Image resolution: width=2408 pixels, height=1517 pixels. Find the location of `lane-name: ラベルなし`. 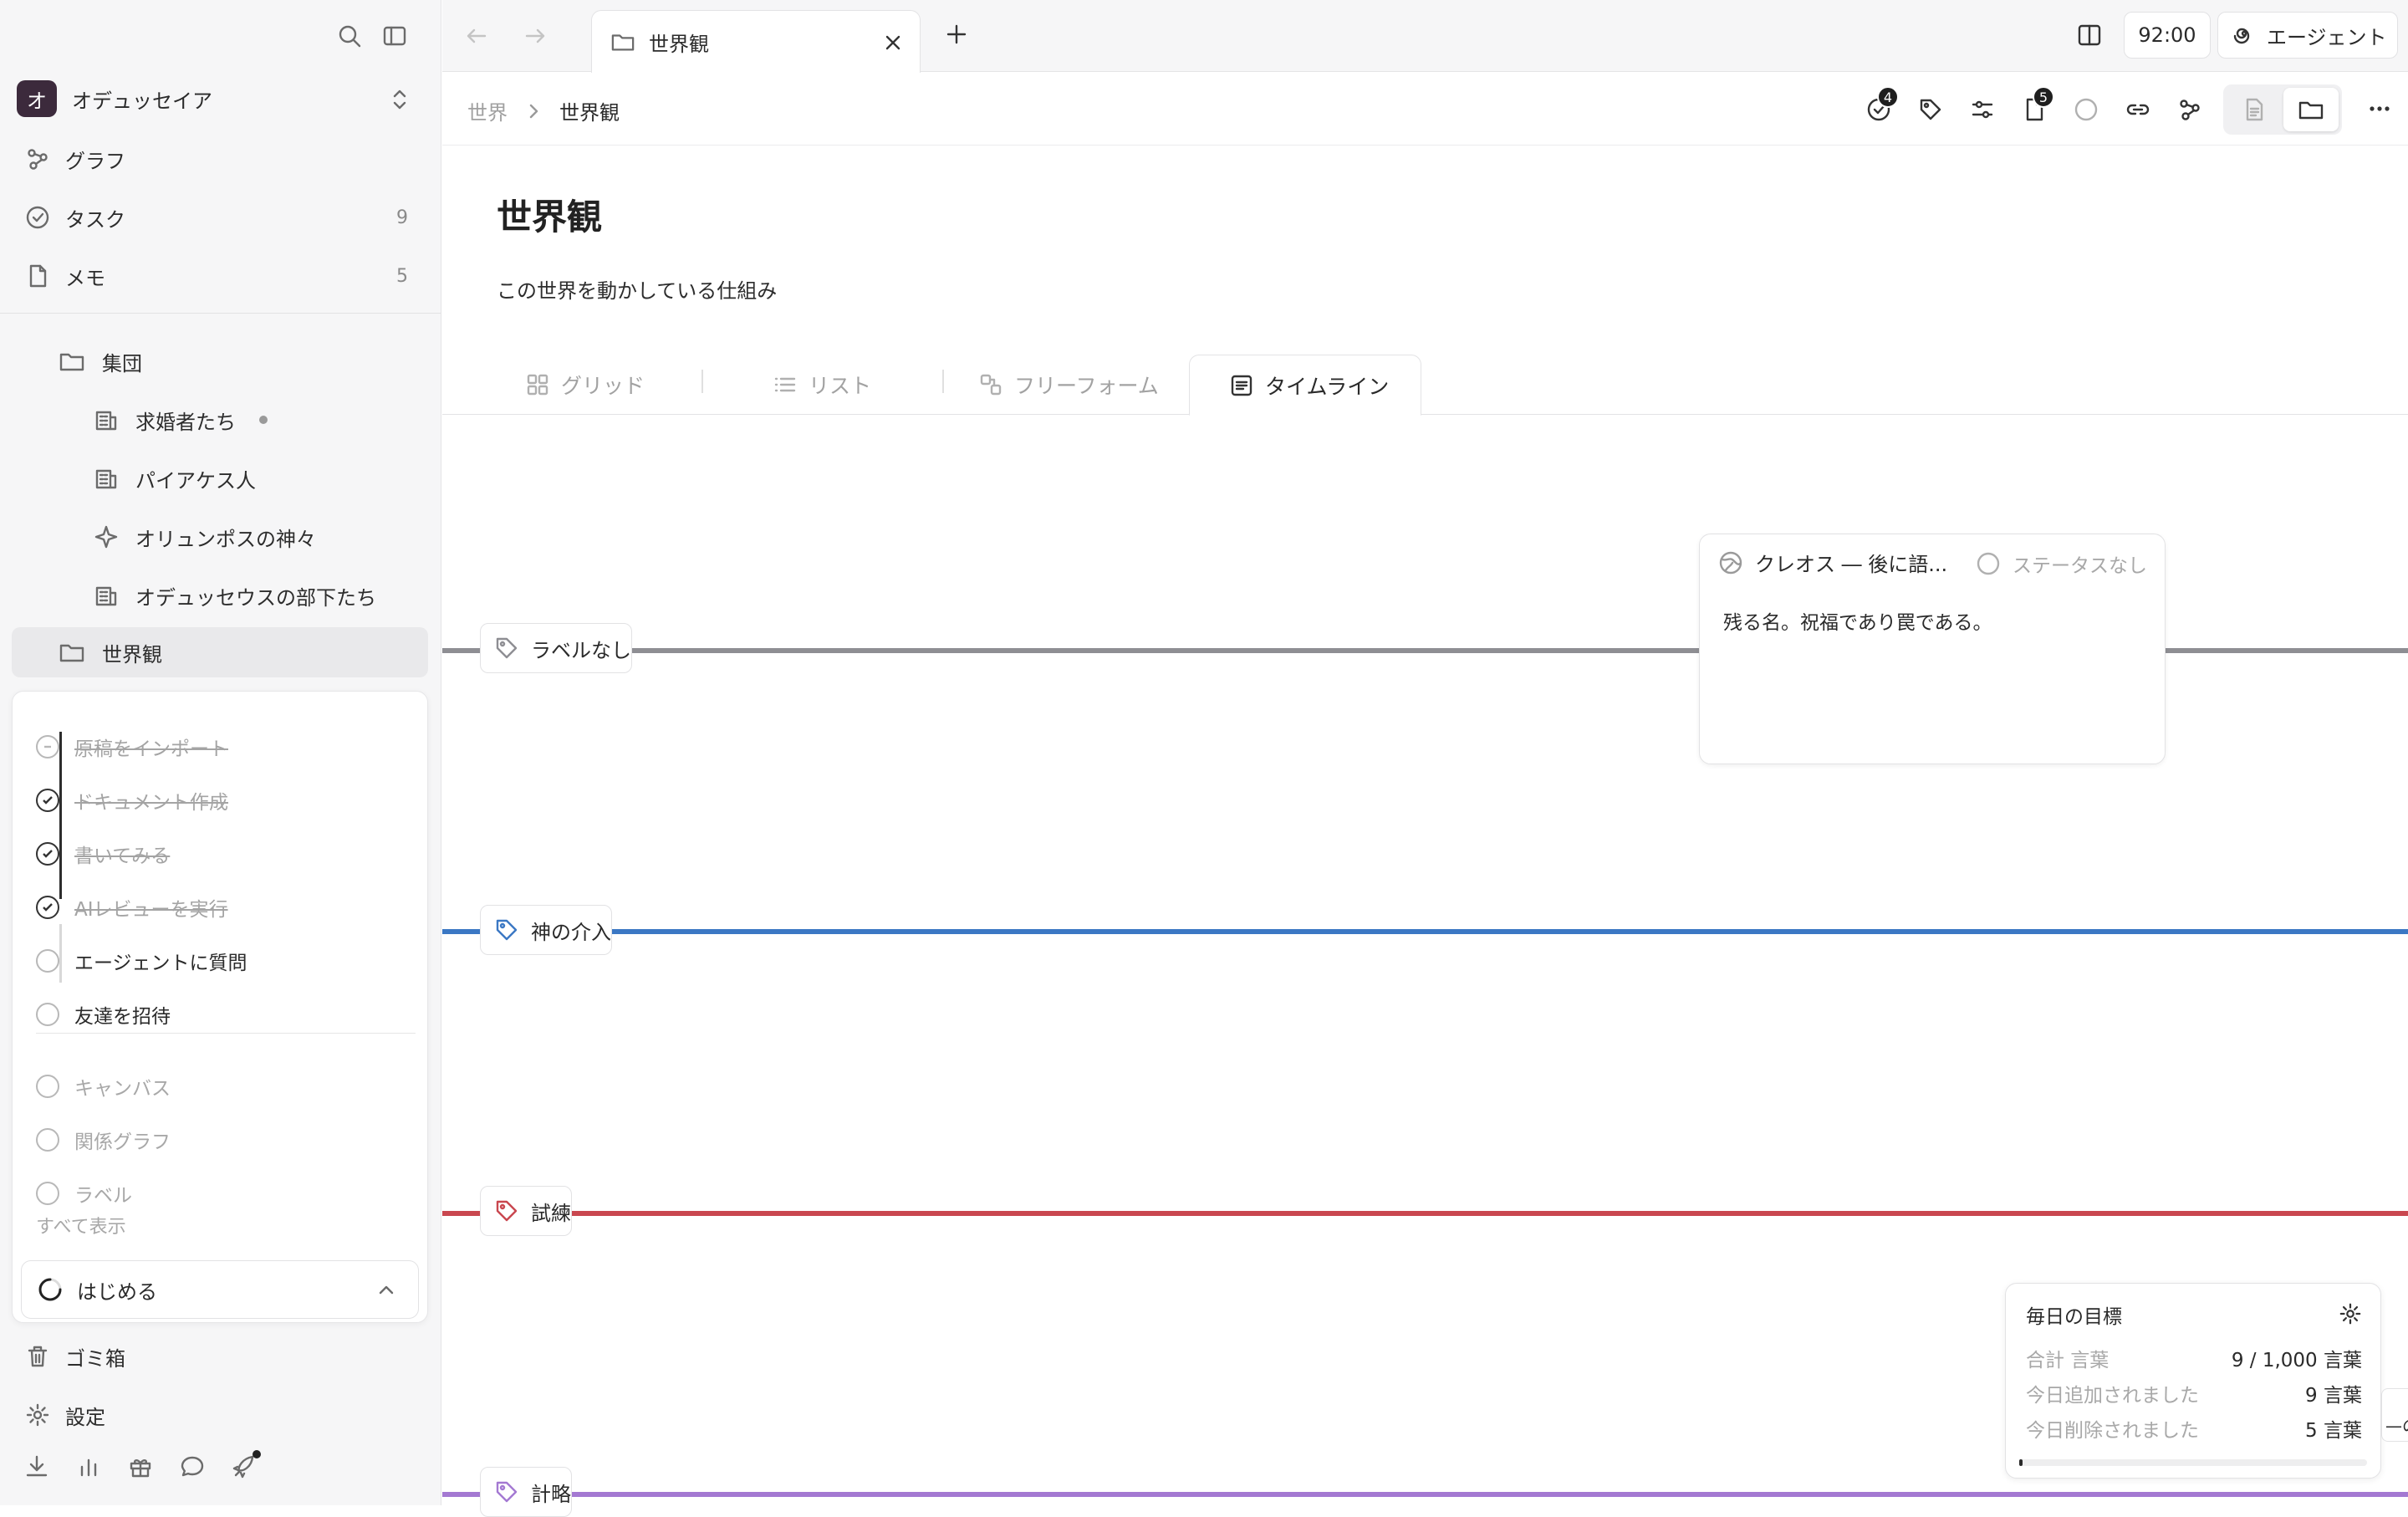

lane-name: ラベルなし is located at coordinates (581, 650).